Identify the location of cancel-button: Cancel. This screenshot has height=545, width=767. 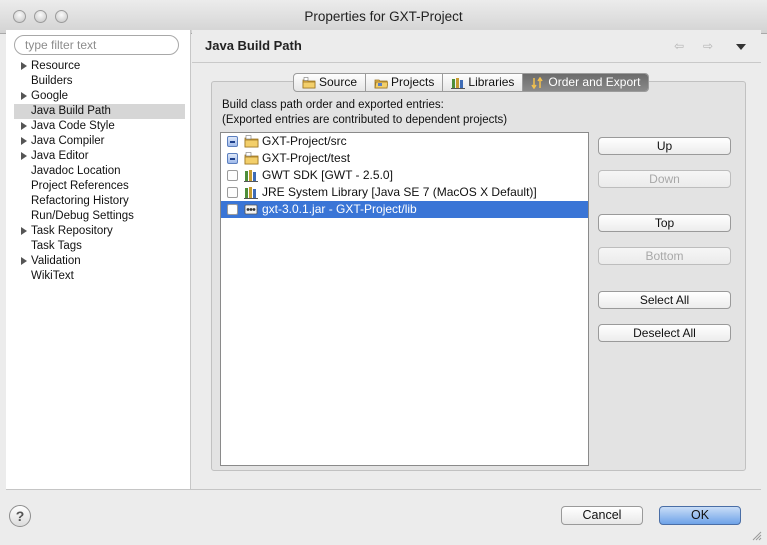
(602, 515).